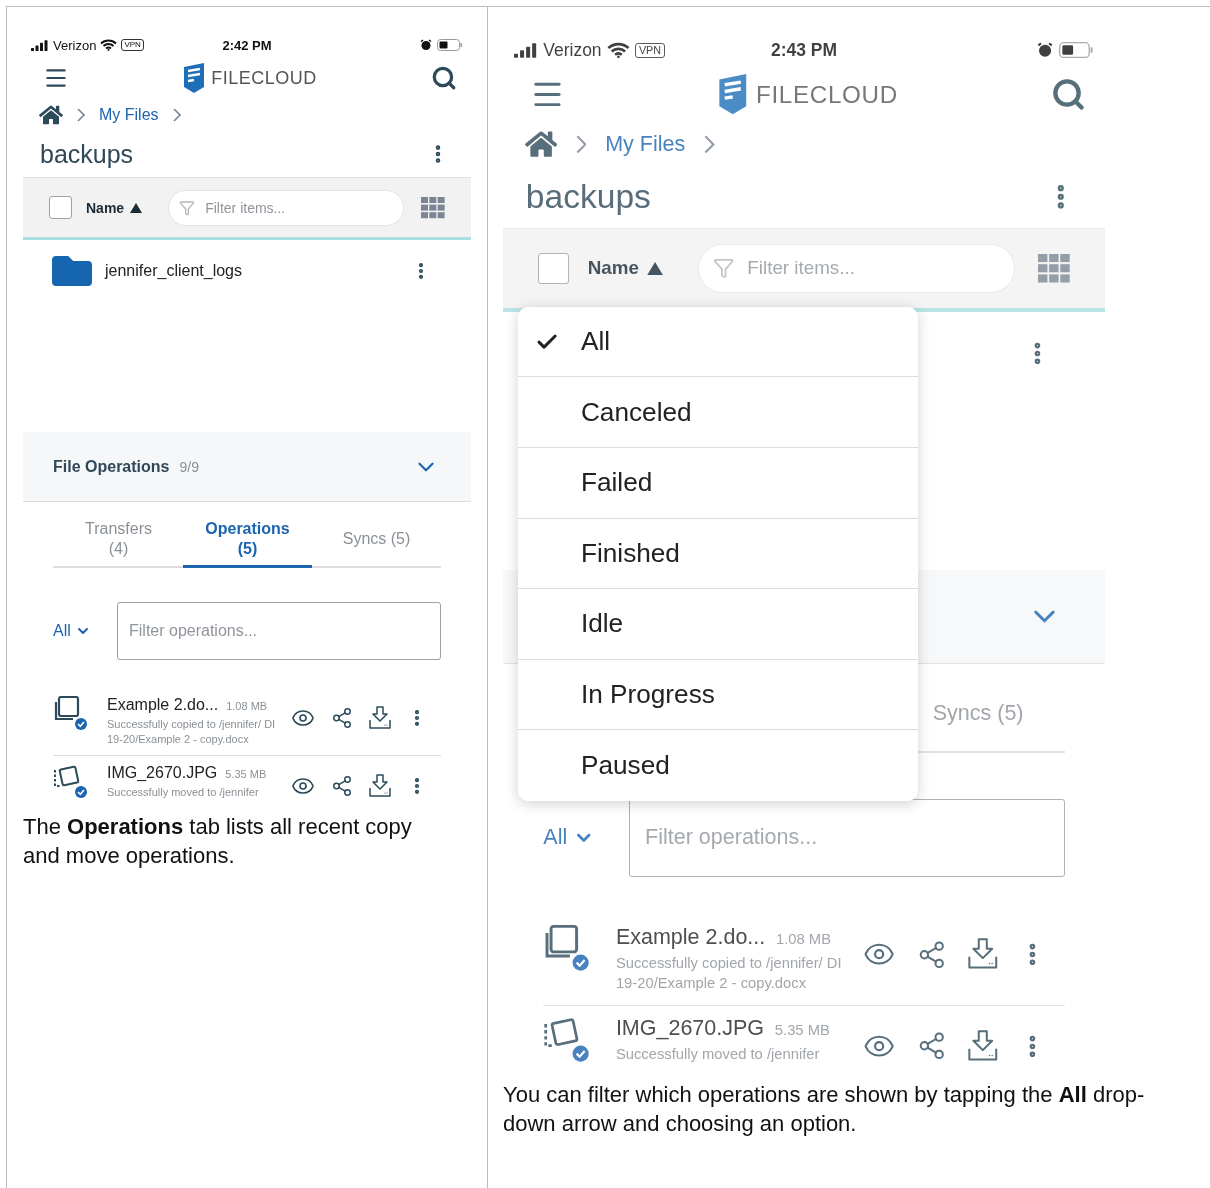  I want to click on caption-text: The Operations tab lists all recent copy and move operations., so click(218, 841).